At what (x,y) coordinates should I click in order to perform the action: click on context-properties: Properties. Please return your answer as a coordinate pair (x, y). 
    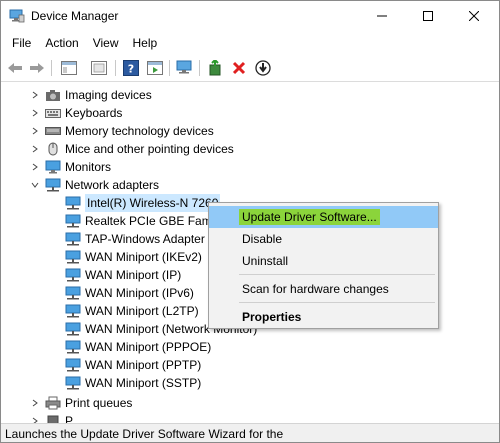
    Looking at the image, I should click on (323, 317).